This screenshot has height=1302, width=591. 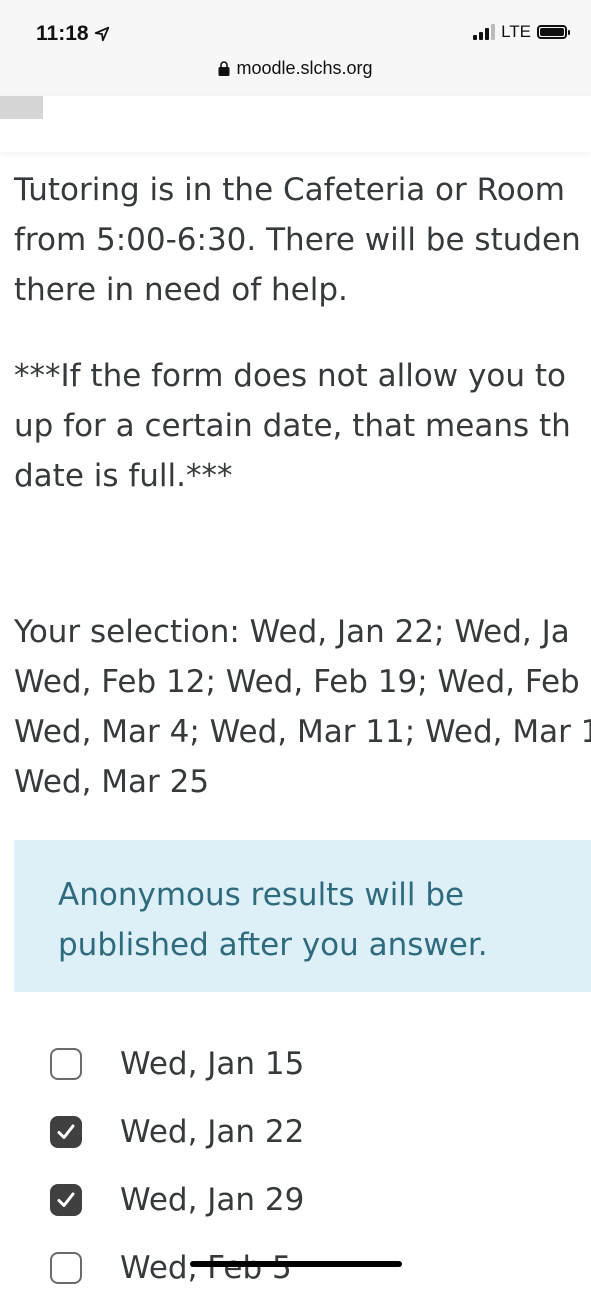 I want to click on text-line: from 5:00-6:30. There will be studen, so click(x=297, y=240).